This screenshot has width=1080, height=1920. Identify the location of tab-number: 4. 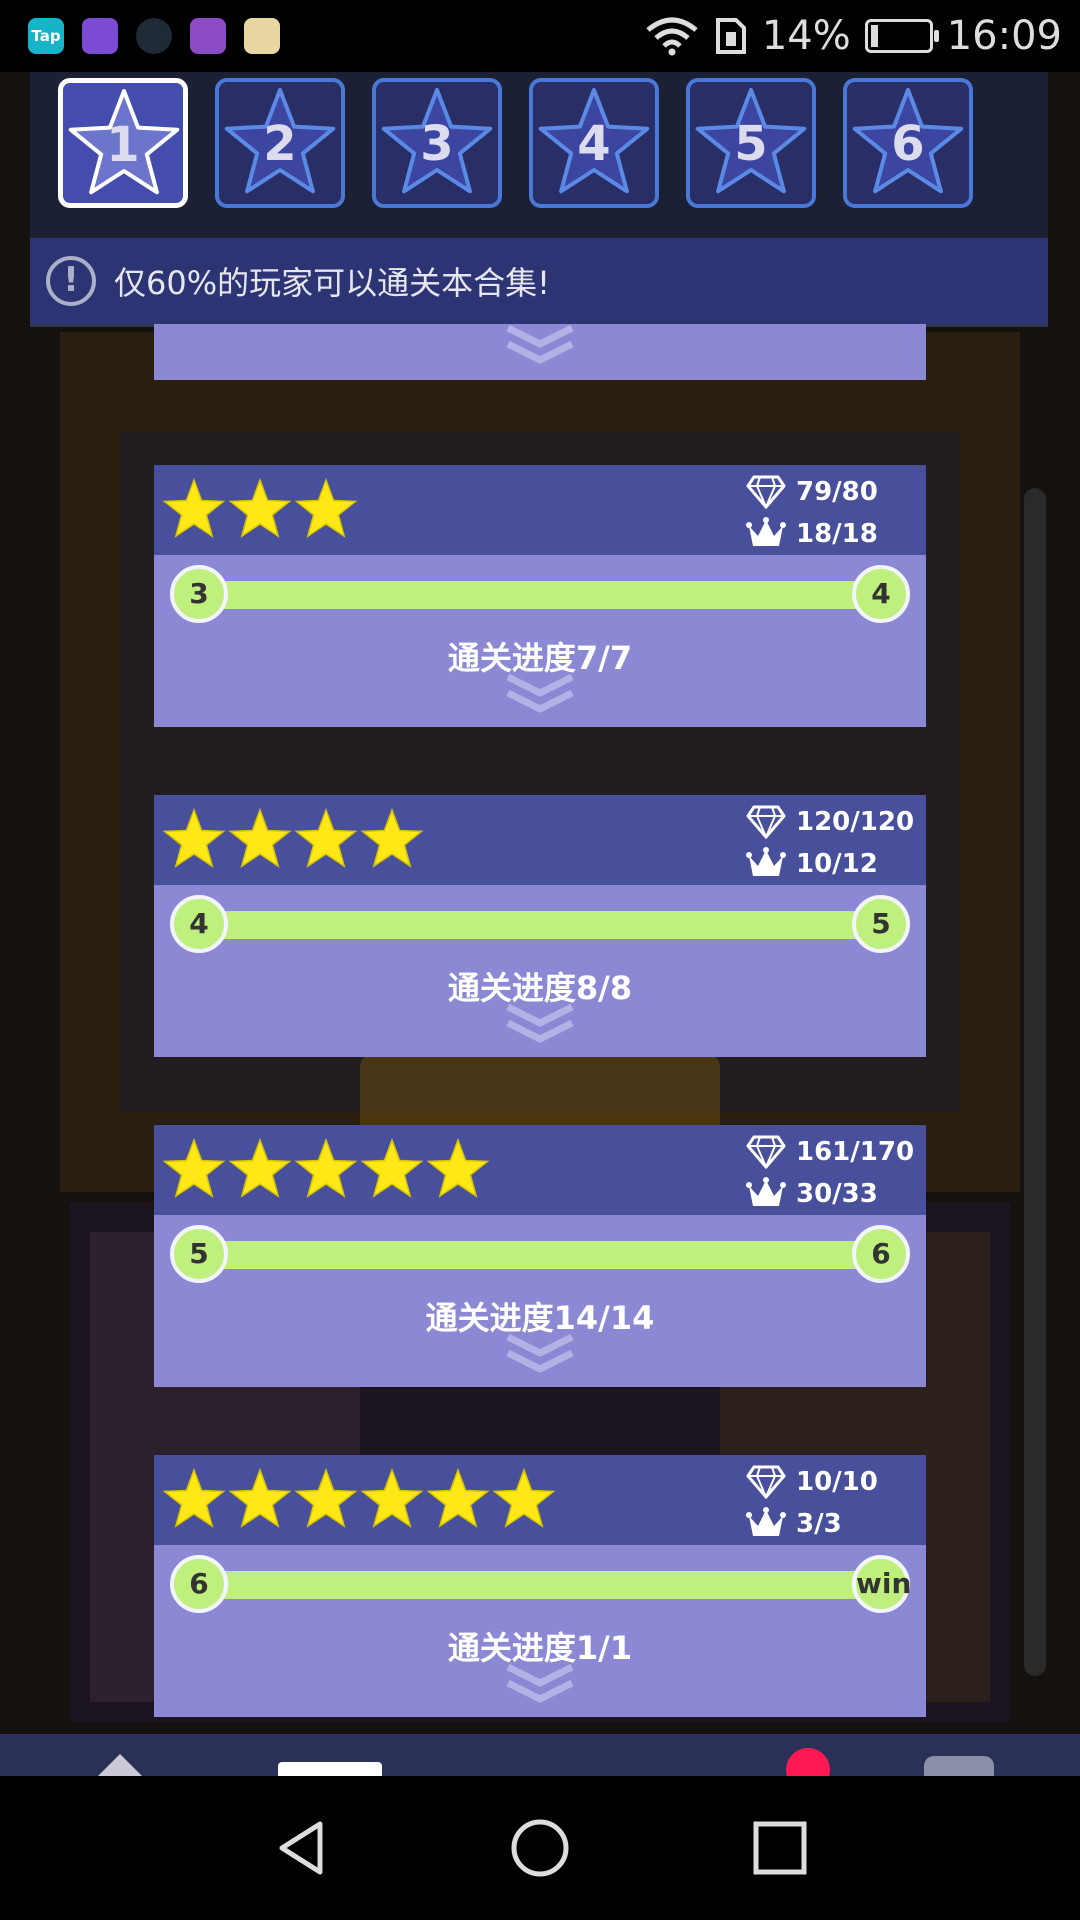
(594, 144).